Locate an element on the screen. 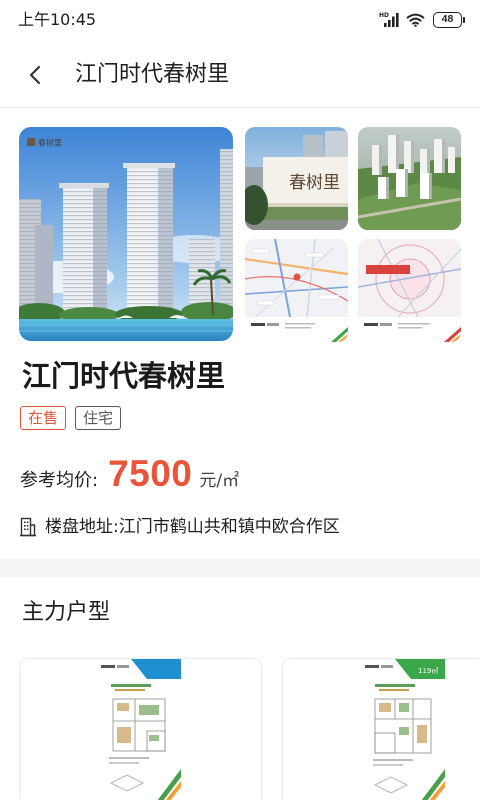 This screenshot has height=800, width=480. floor-plan-image: 119㎡ is located at coordinates (403, 729).